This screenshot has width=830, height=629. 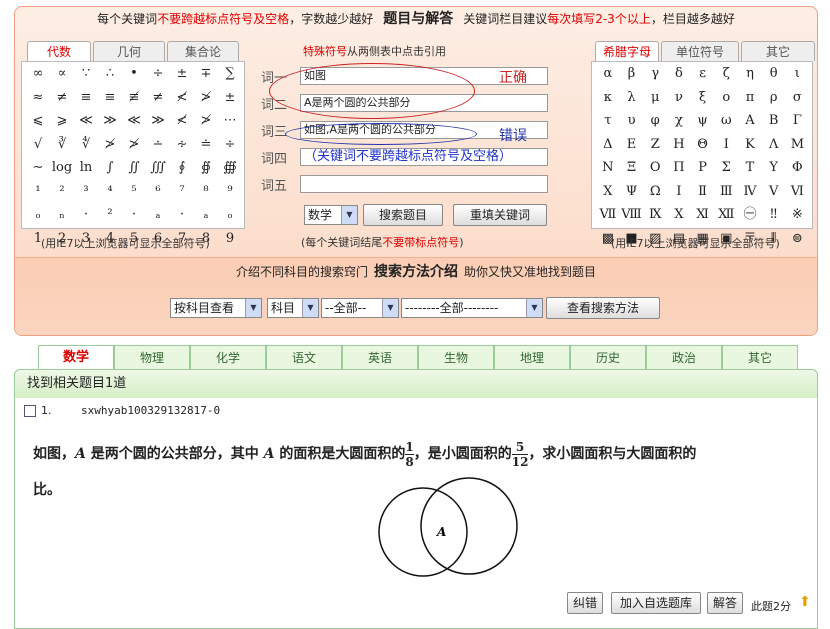 I want to click on algebra-symbol: ±, so click(x=230, y=98).